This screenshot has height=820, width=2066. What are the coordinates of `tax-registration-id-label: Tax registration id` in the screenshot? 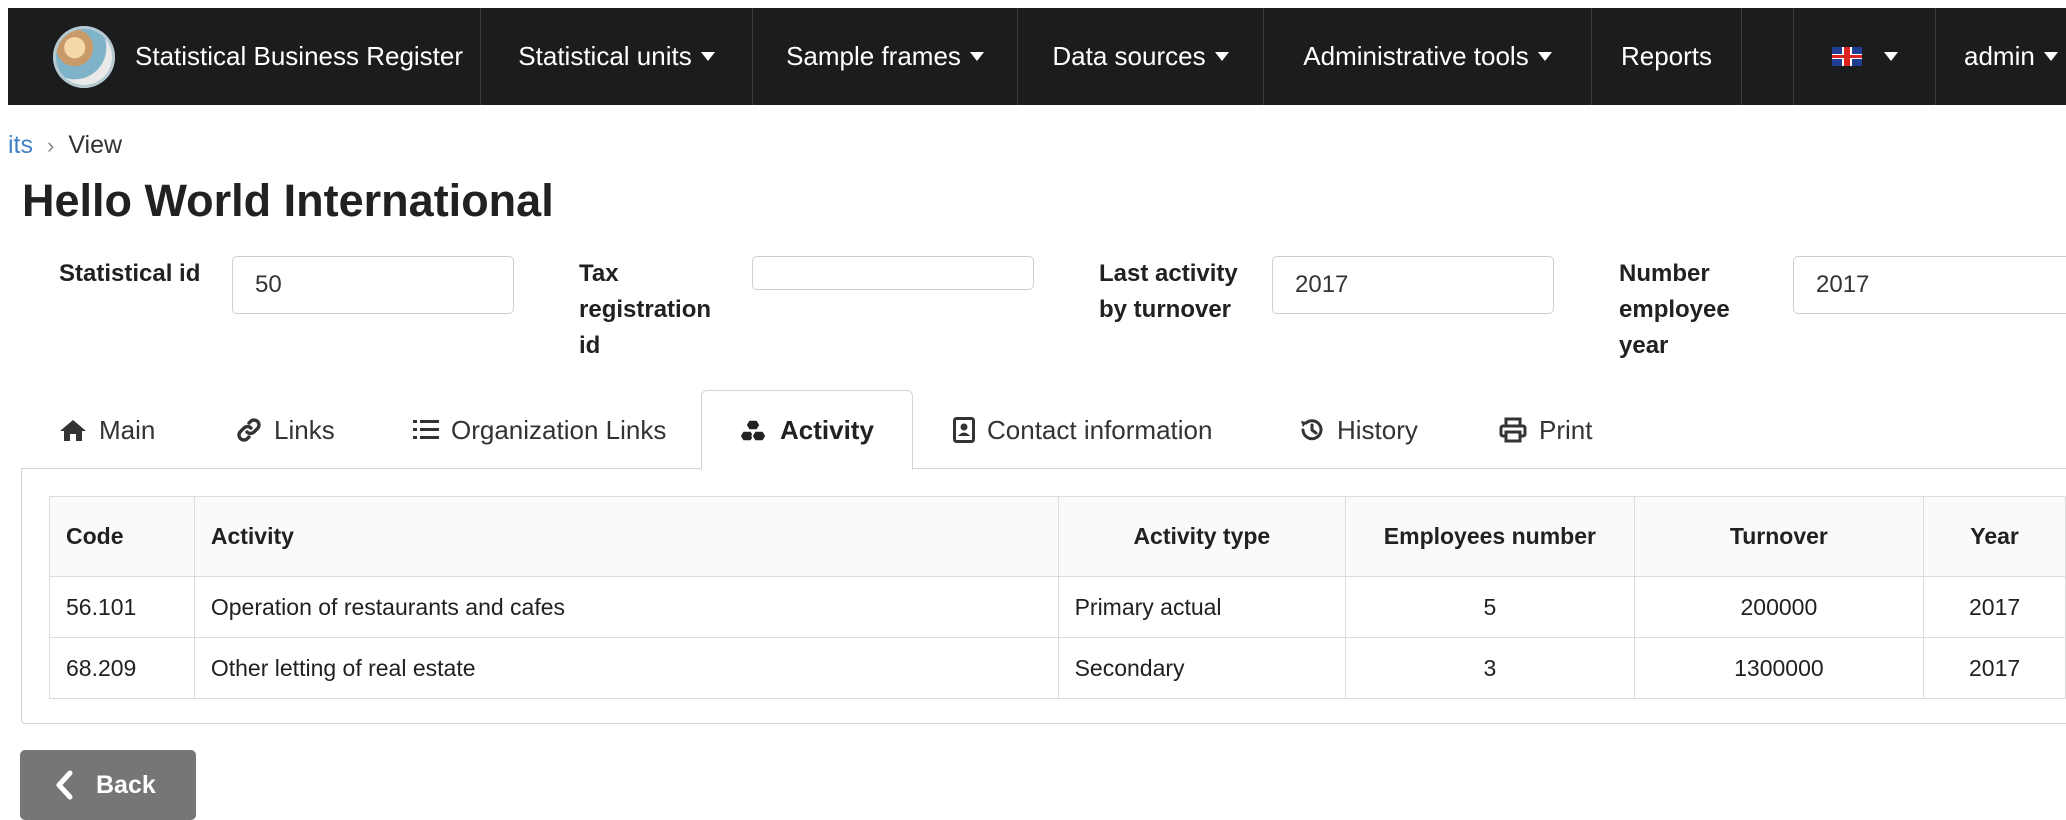 It's located at (645, 310).